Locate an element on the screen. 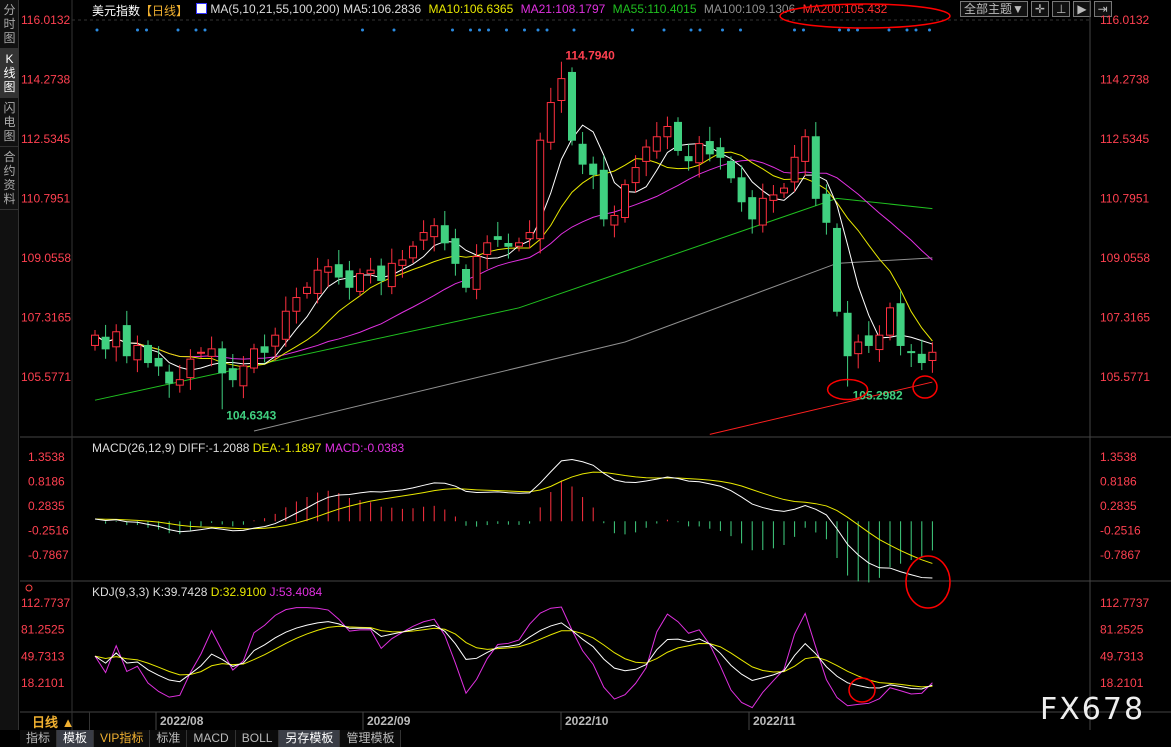 The height and width of the screenshot is (747, 1171). date-label: 2022/10 is located at coordinates (587, 721).